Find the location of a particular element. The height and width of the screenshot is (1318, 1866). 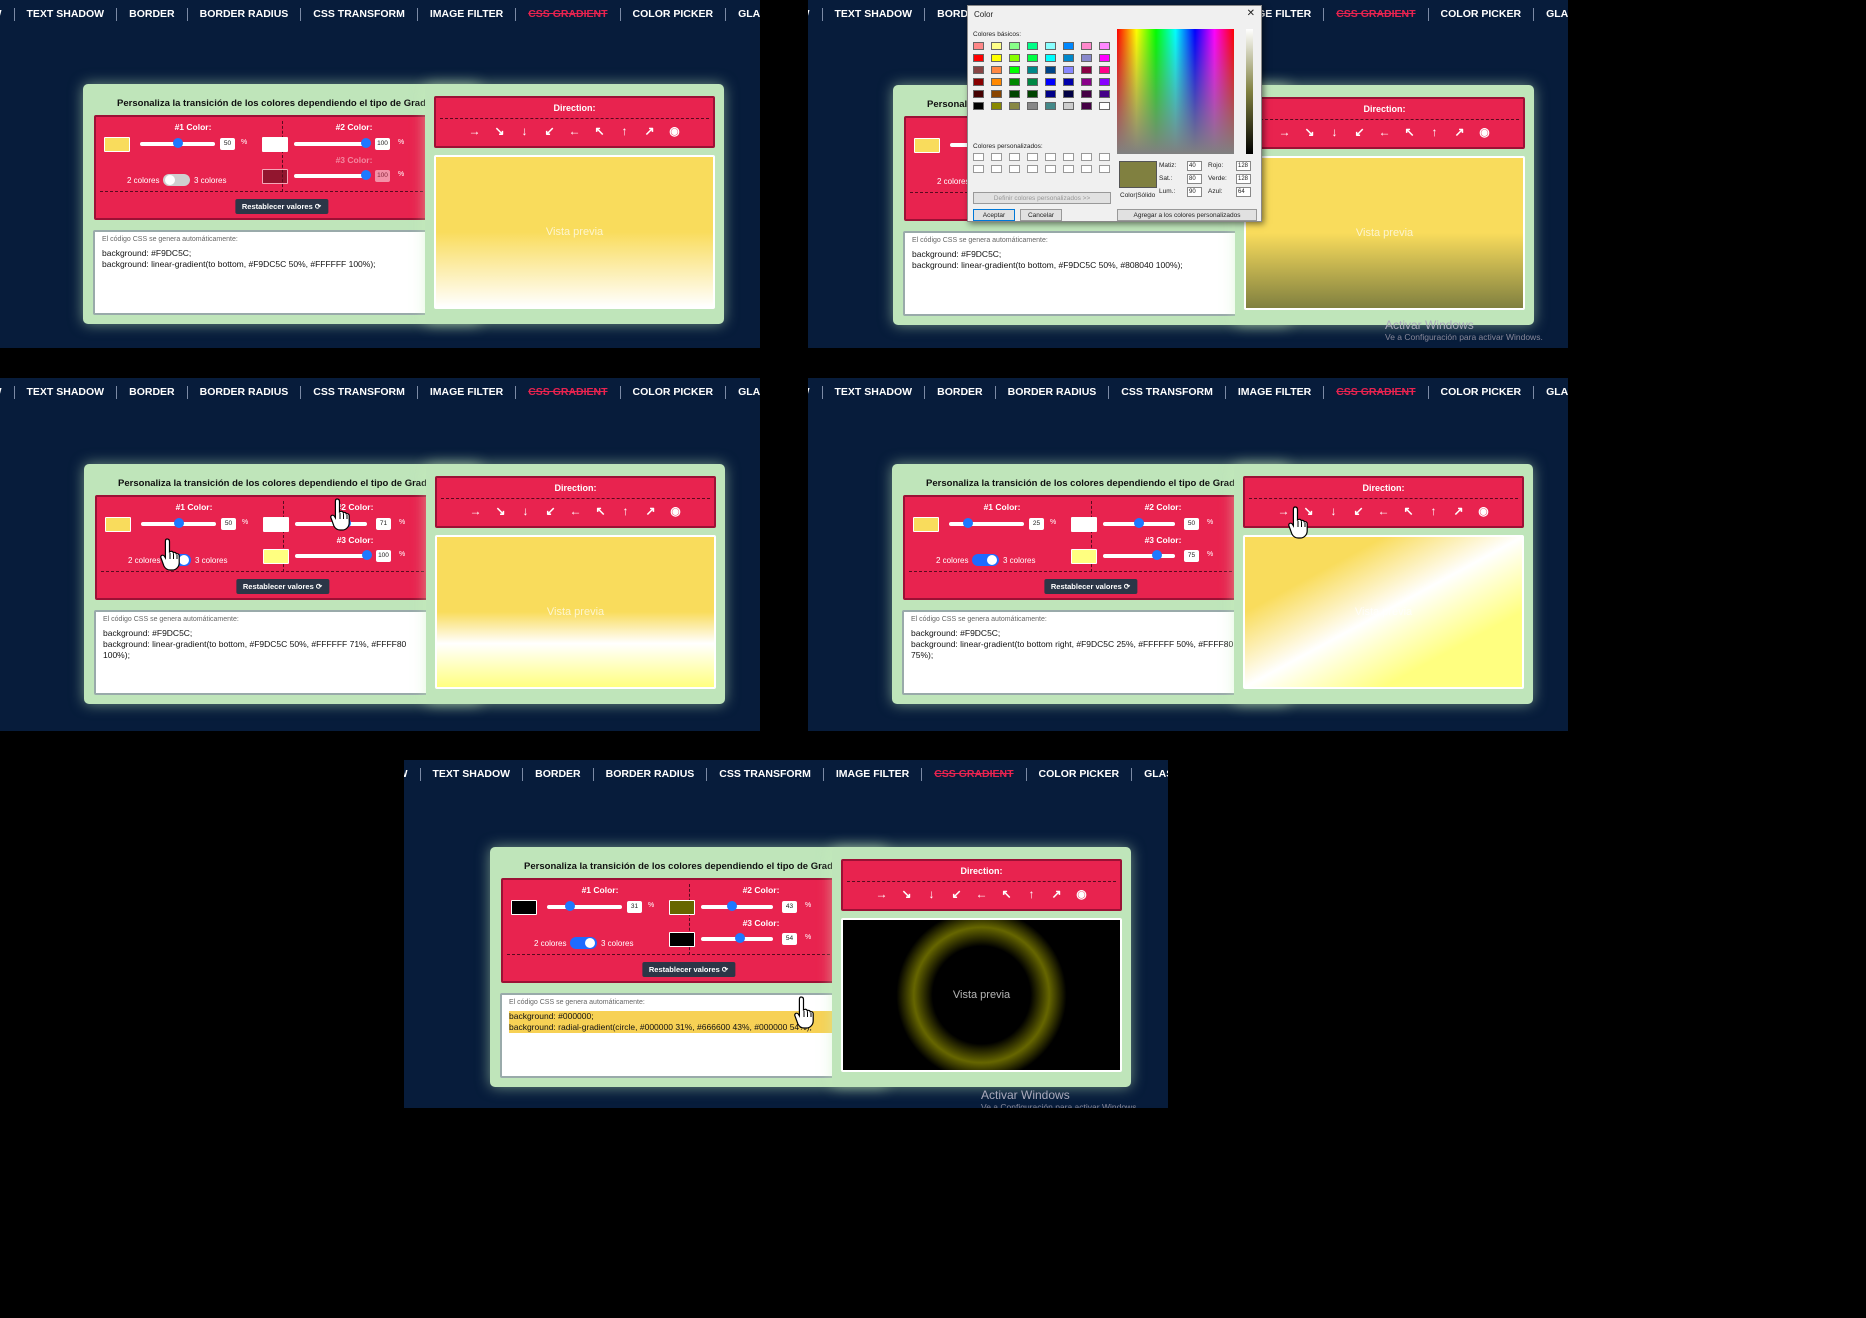

color1-stop: 31 is located at coordinates (634, 907).